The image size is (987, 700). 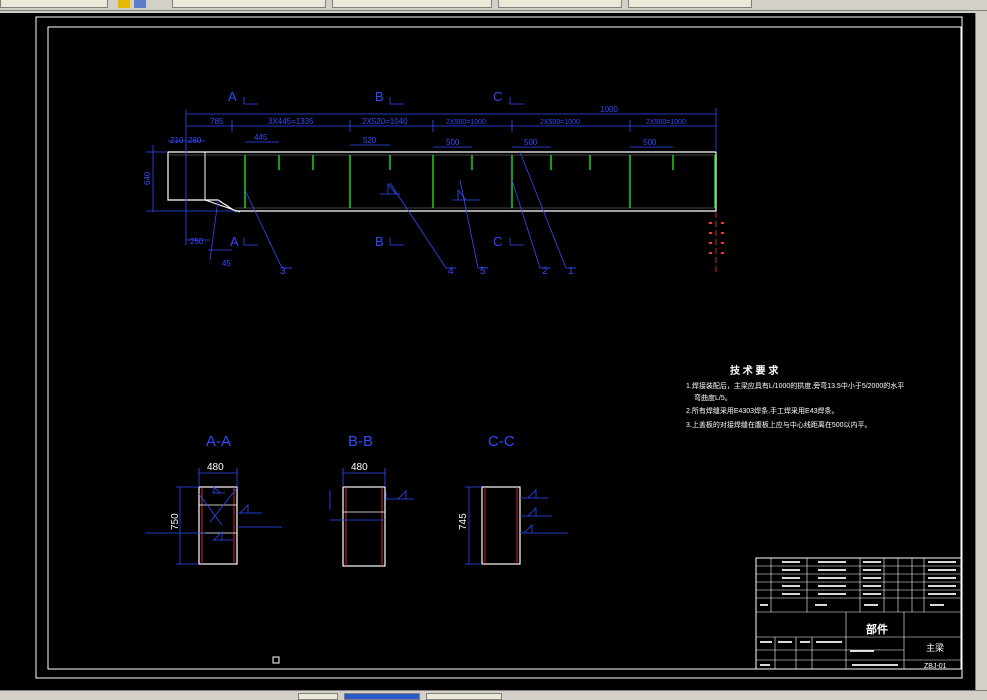 What do you see at coordinates (217, 121) in the screenshot?
I see `top-dim: 785` at bounding box center [217, 121].